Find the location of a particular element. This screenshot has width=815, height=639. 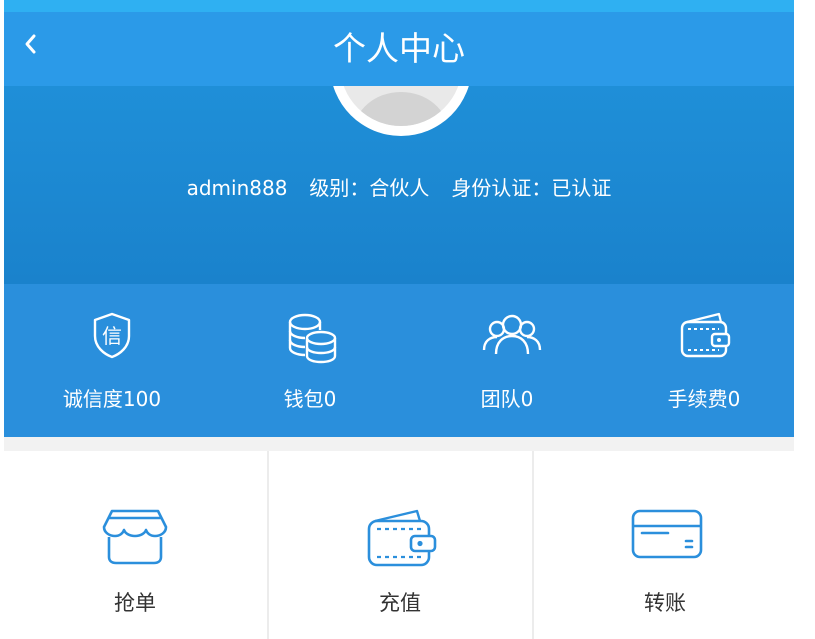

stat-fee-label: 手续费0 is located at coordinates (704, 399).